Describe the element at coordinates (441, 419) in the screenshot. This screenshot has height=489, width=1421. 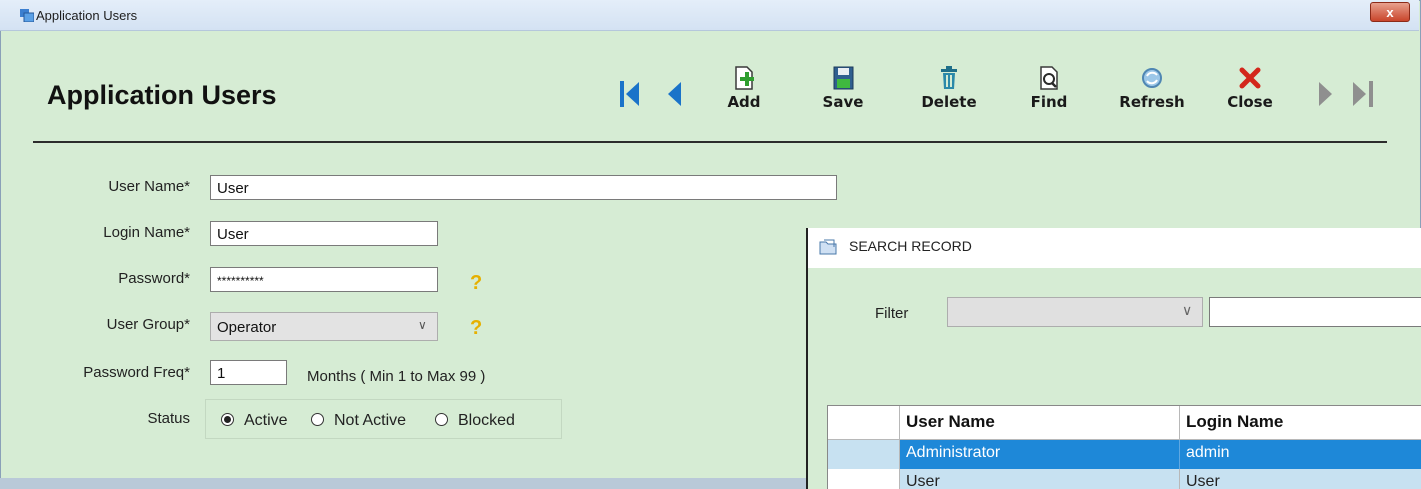
I see `status-blocked-radio` at that location.